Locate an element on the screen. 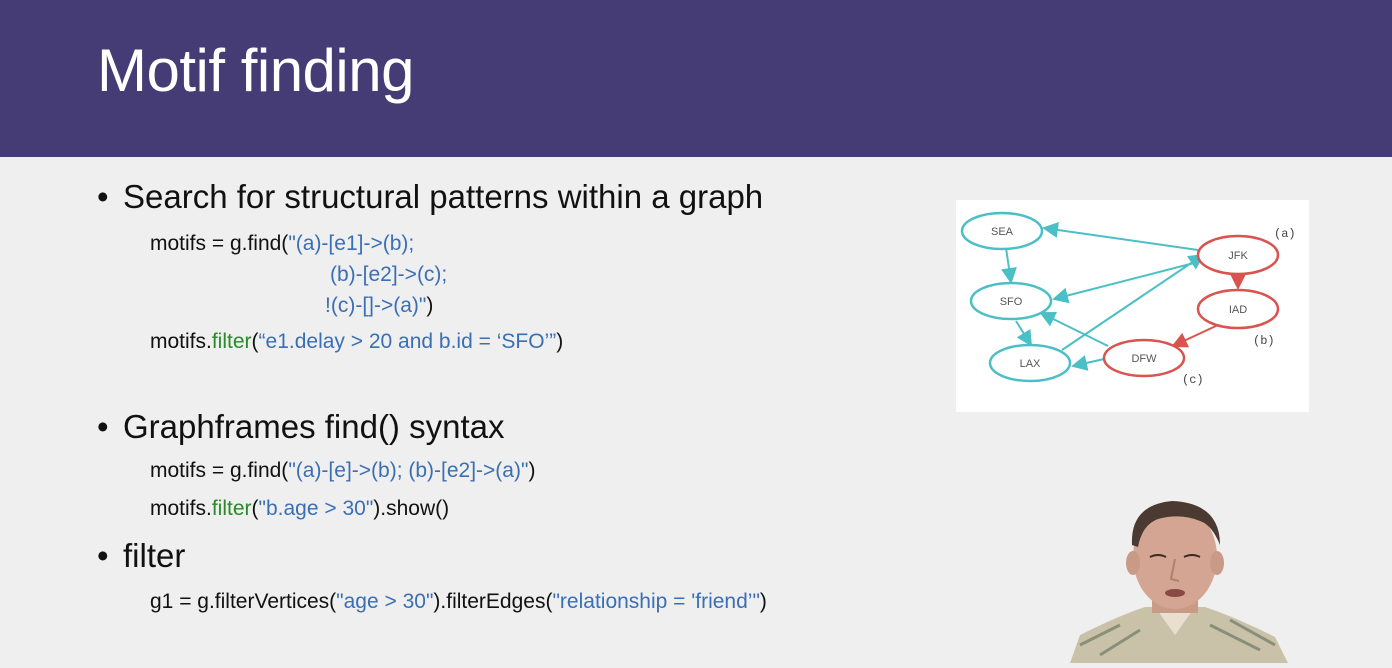 Image resolution: width=1392 pixels, height=668 pixels. code-block-find: motifs = g.find("(a)-[e1]->(b); is located at coordinates (282, 243).